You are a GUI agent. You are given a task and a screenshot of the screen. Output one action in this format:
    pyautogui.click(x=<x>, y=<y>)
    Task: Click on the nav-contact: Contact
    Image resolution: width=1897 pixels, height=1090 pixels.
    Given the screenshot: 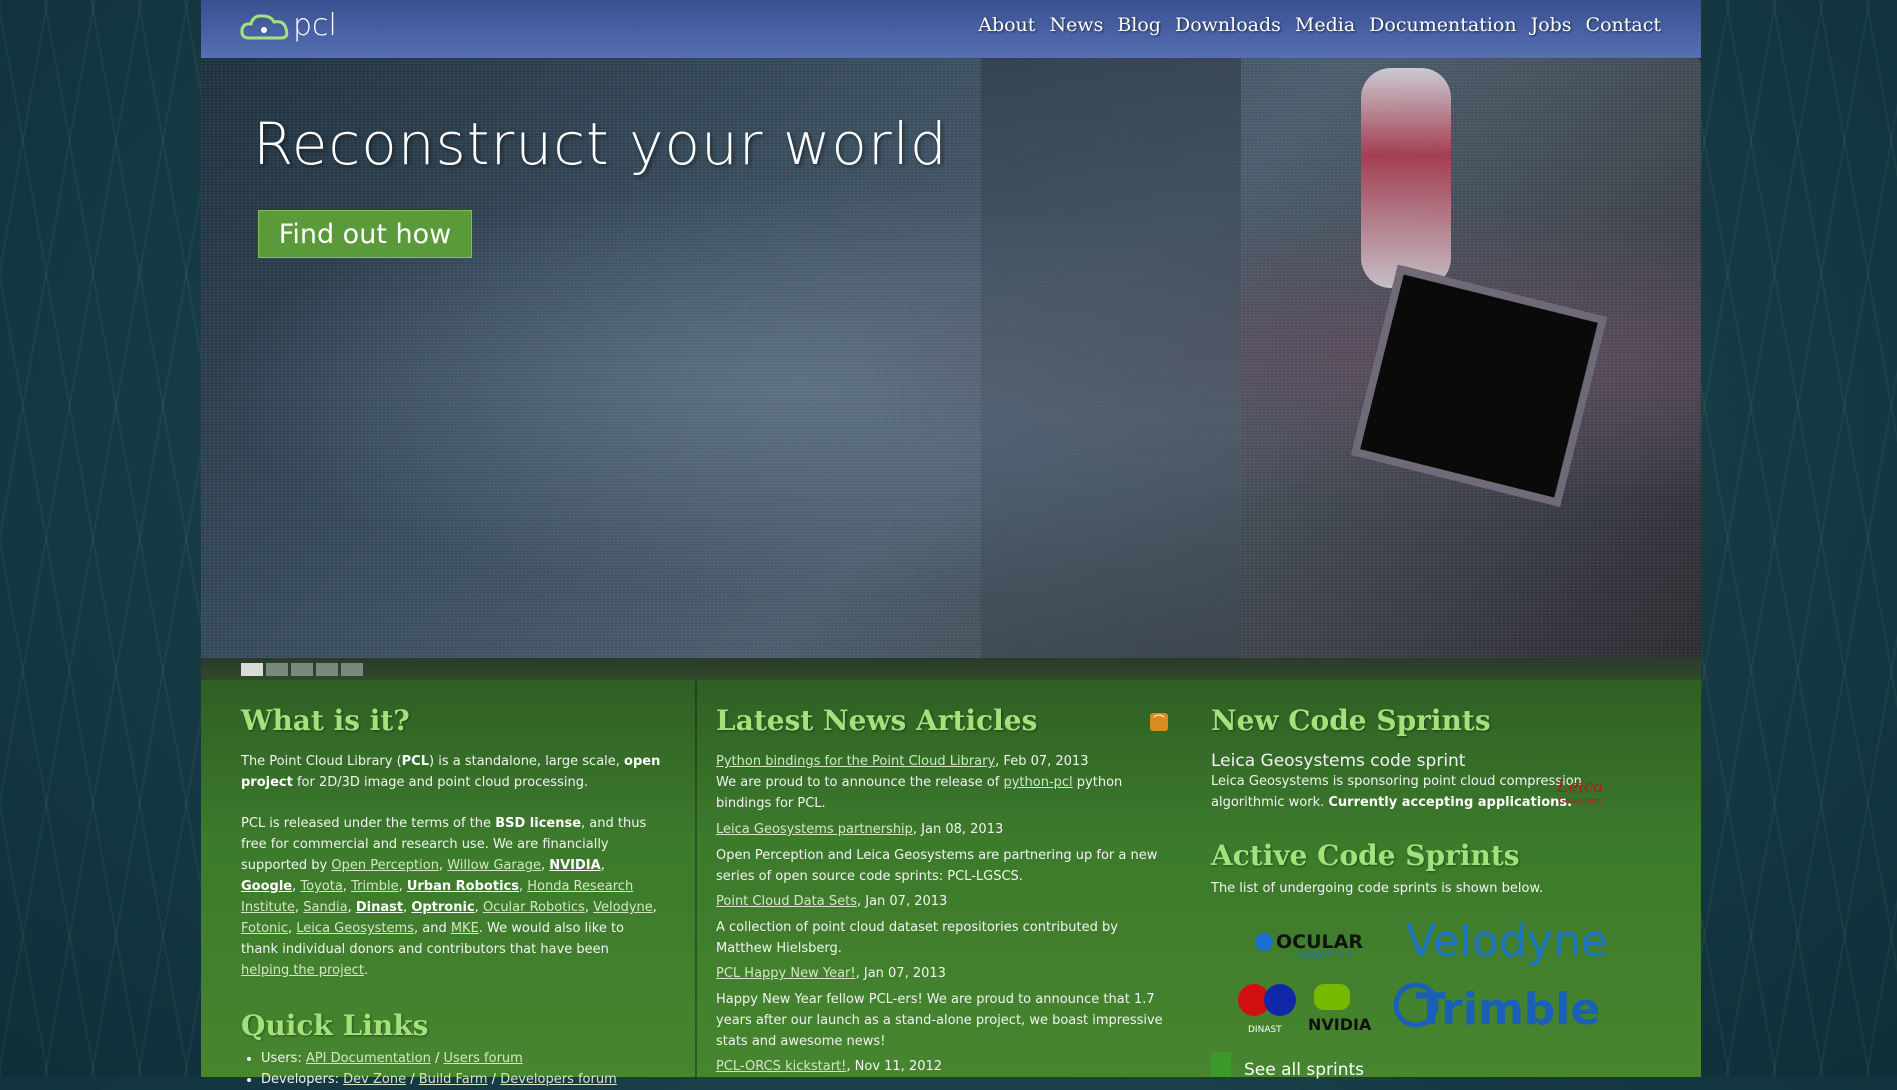 What is the action you would take?
    pyautogui.click(x=1623, y=25)
    